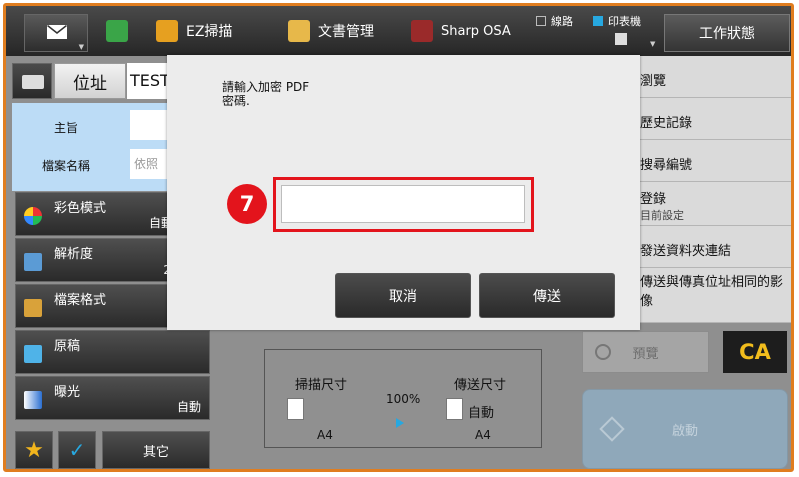 This screenshot has width=799, height=477. Describe the element at coordinates (74, 254) in the screenshot. I see `resolution-title: 解析度` at that location.